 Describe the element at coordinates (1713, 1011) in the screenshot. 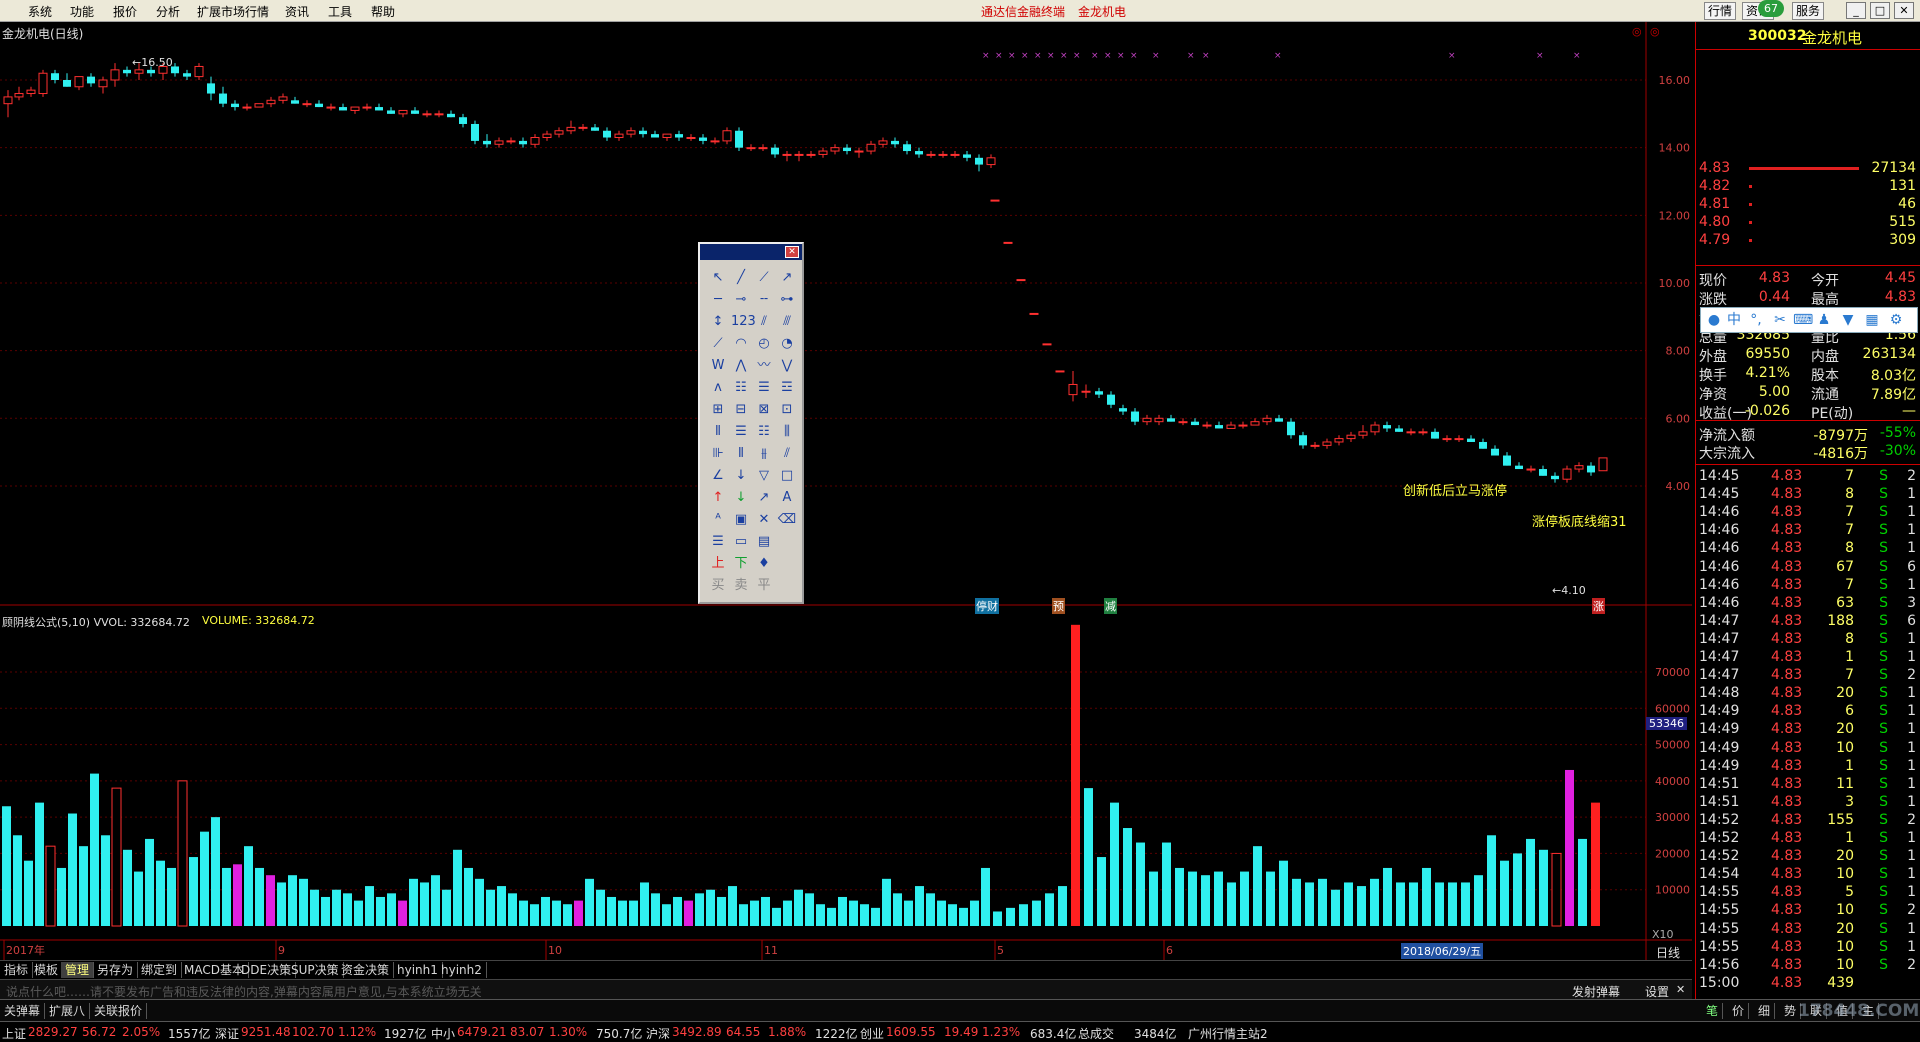

I see `tab-tick: 笔` at that location.